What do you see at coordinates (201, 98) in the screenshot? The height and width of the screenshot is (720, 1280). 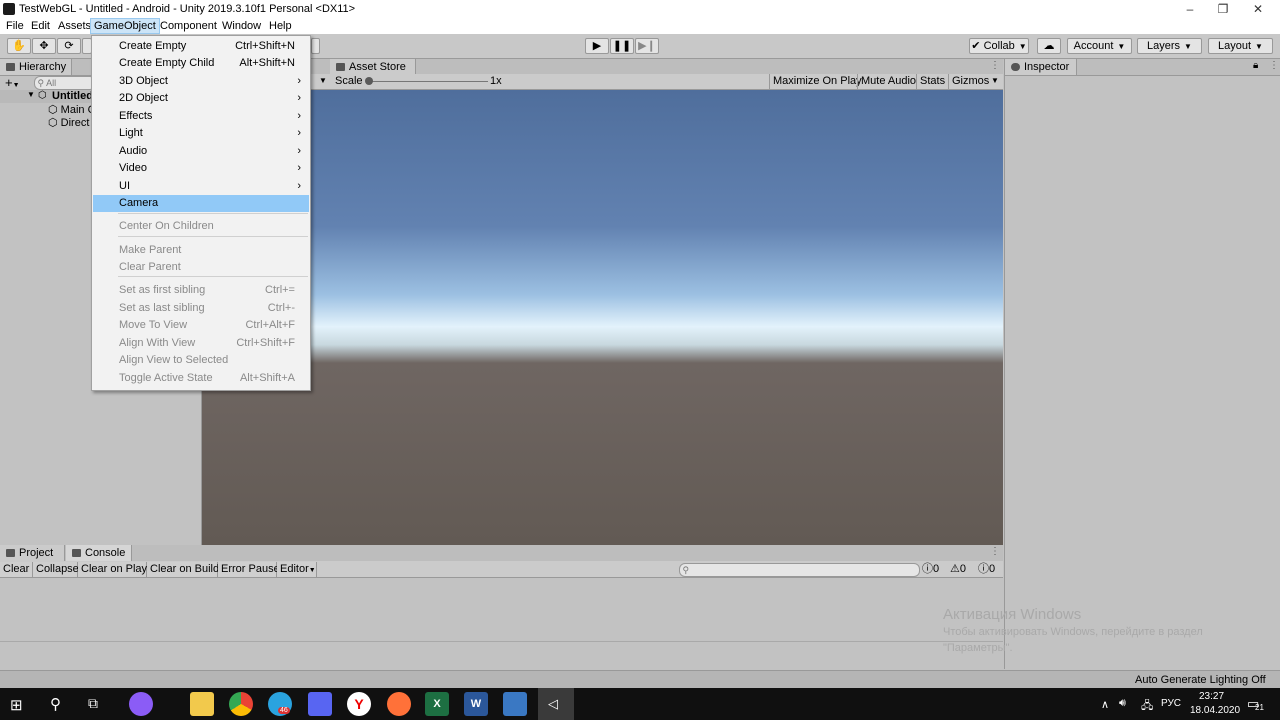 I see `menu-item-2d-object: 2D Object ›` at bounding box center [201, 98].